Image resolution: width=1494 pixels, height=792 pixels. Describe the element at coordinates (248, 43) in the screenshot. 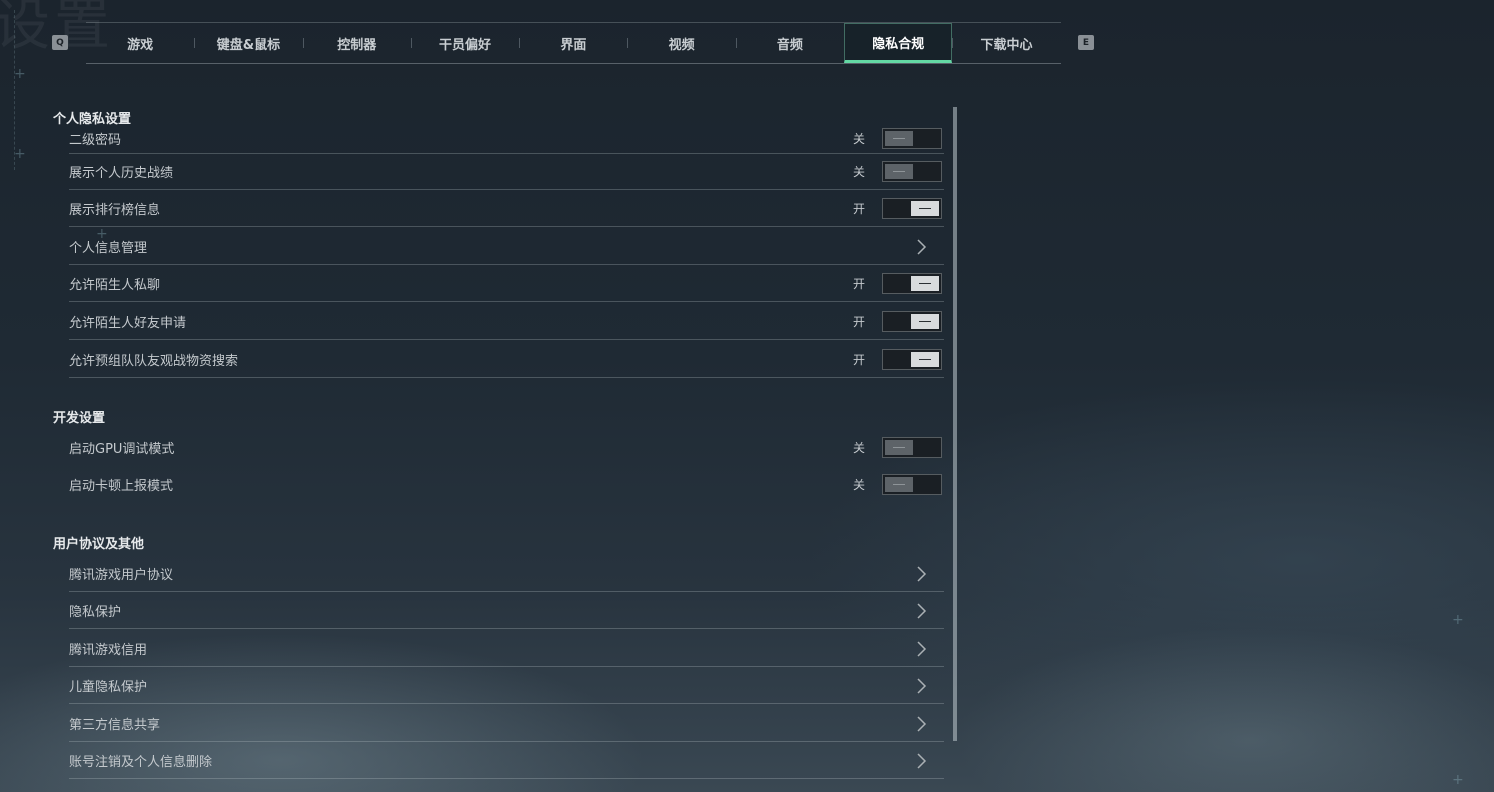

I see `tab-keyboard-mouse: 键盘&鼠标` at that location.